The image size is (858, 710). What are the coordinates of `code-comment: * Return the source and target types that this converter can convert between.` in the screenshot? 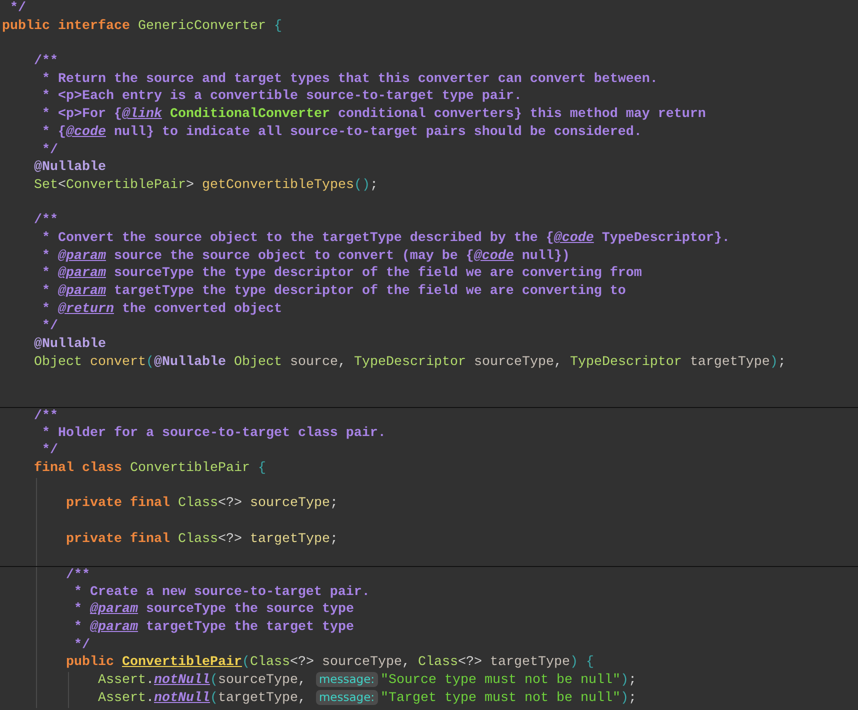 It's located at (350, 79).